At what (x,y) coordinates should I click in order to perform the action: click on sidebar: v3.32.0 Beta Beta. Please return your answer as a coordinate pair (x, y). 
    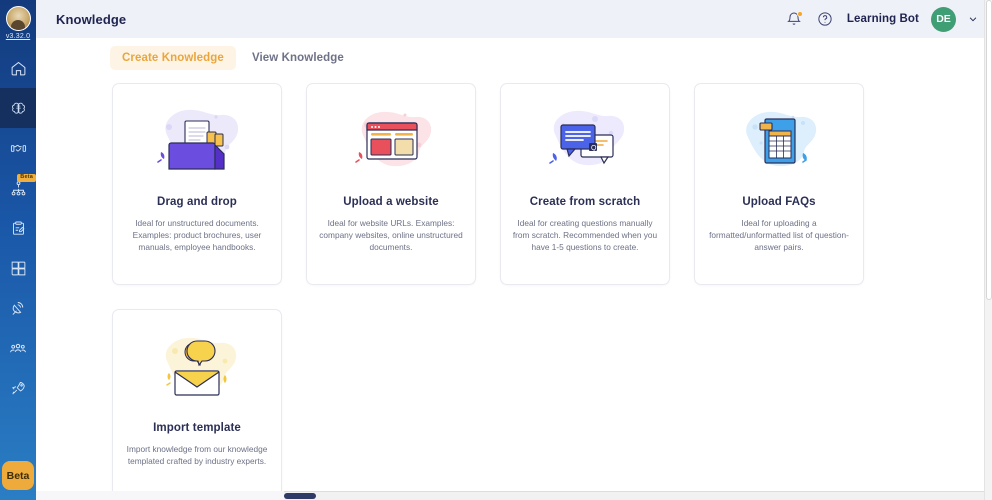
    Looking at the image, I should click on (18, 250).